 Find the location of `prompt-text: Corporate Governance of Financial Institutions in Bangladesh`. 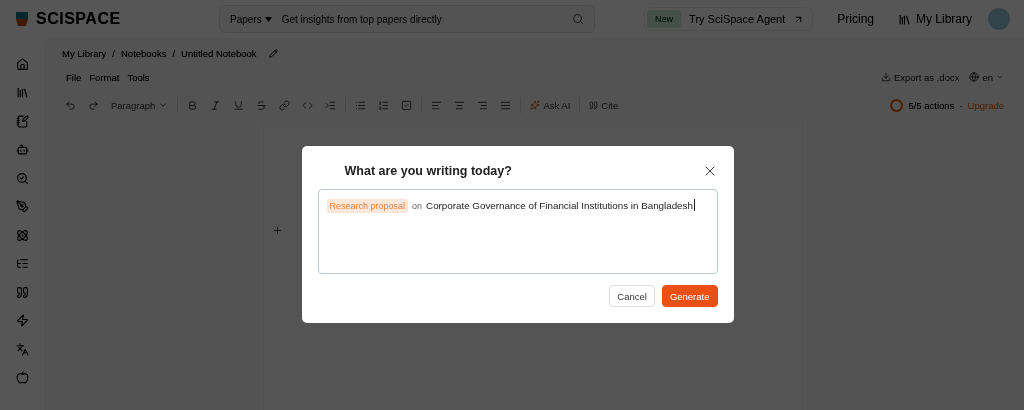

prompt-text: Corporate Governance of Financial Institutions in Bangladesh is located at coordinates (560, 205).